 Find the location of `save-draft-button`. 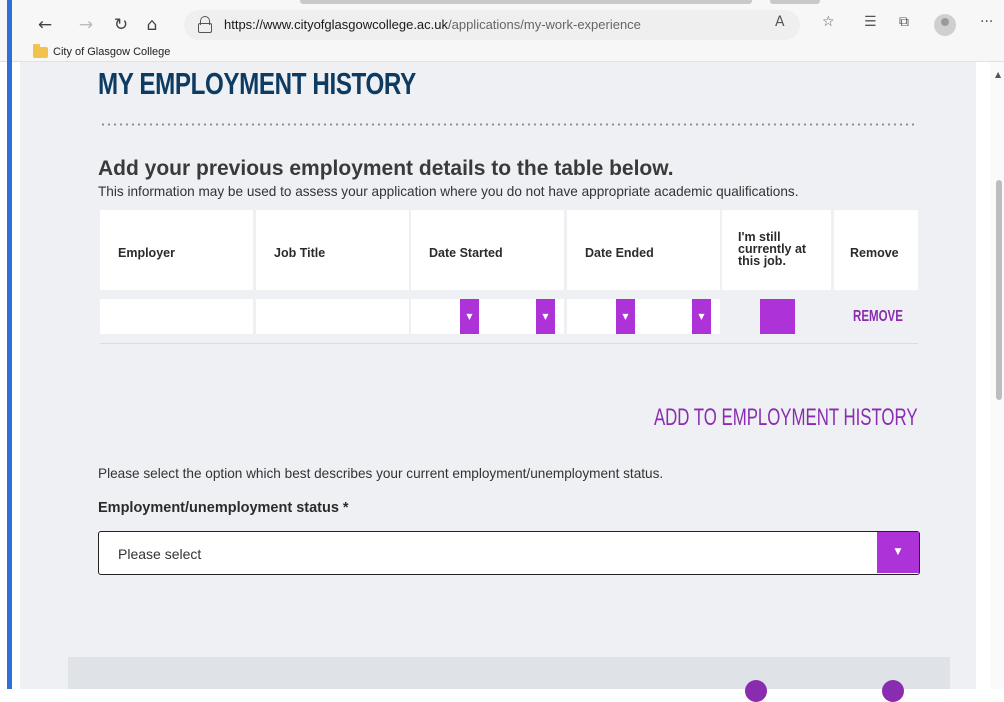

save-draft-button is located at coordinates (710, 691).